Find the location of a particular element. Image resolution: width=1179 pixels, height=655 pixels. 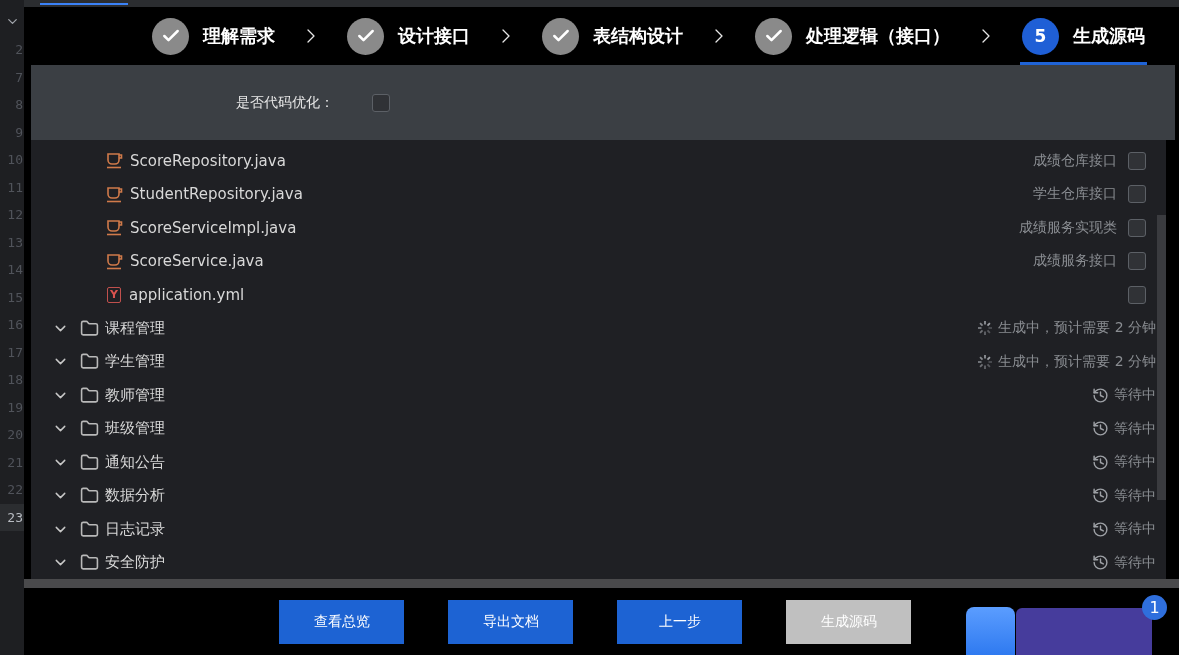

line-number: 16 is located at coordinates (15, 325).